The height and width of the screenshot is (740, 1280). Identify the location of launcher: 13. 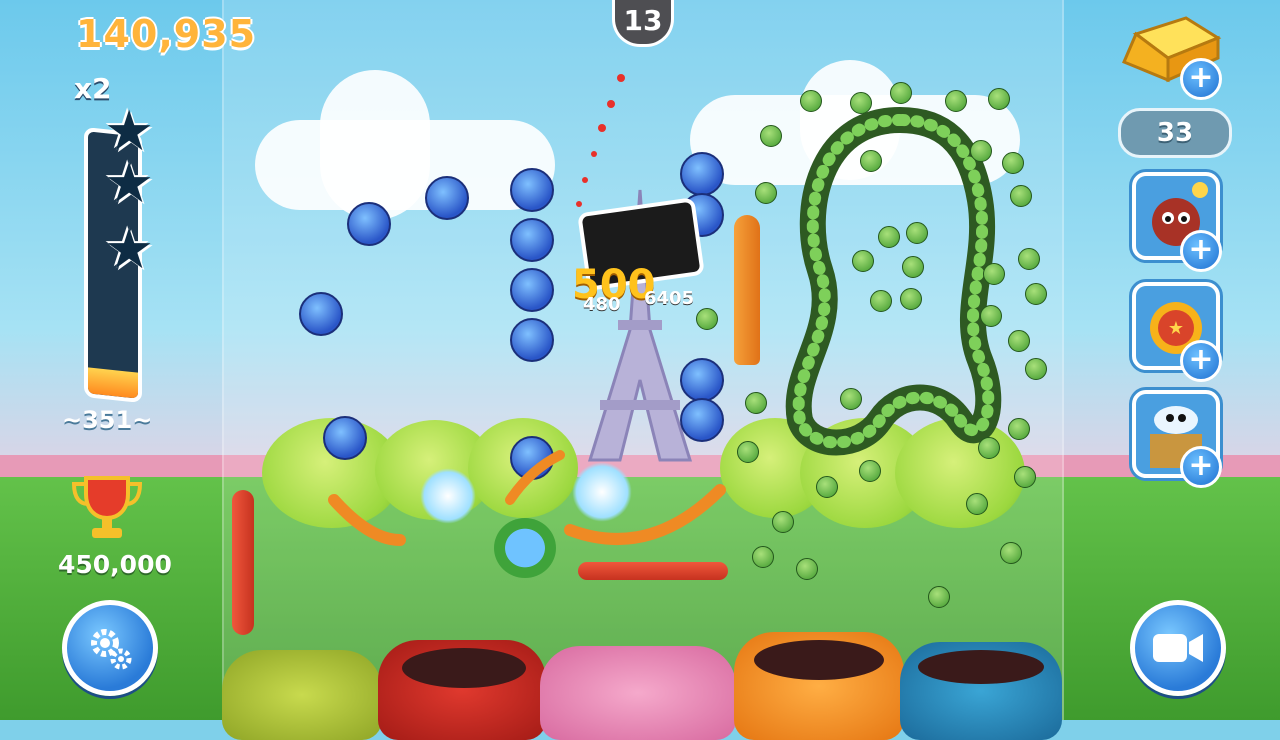
(643, 23).